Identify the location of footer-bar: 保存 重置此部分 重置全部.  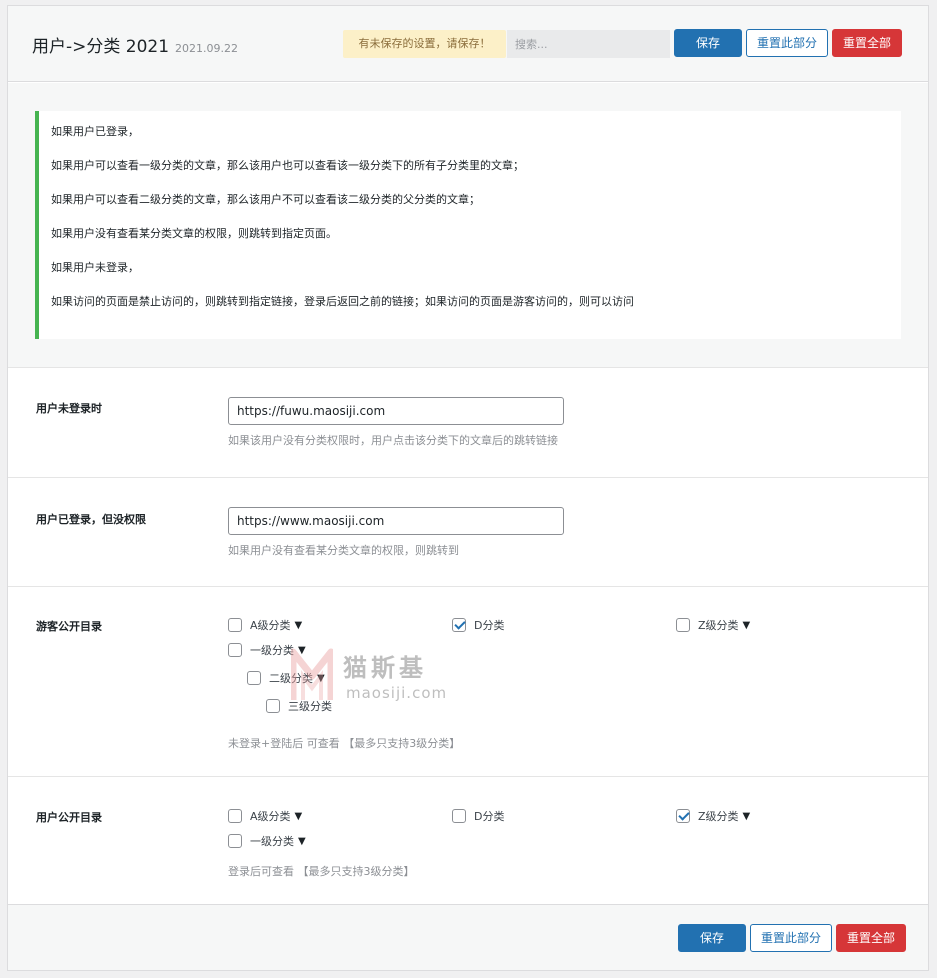
(468, 937).